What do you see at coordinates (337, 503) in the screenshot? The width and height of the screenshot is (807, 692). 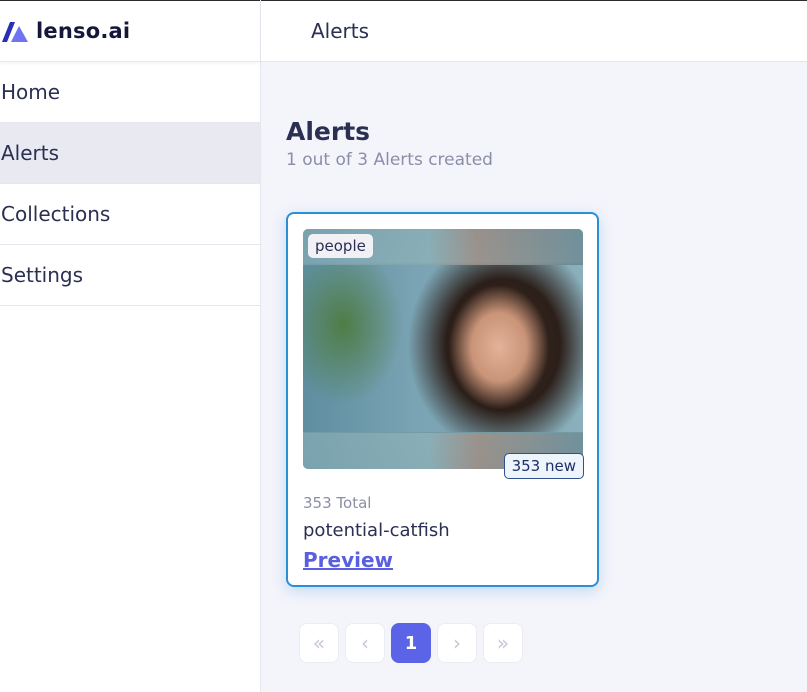 I see `alert-total: 353 Total` at bounding box center [337, 503].